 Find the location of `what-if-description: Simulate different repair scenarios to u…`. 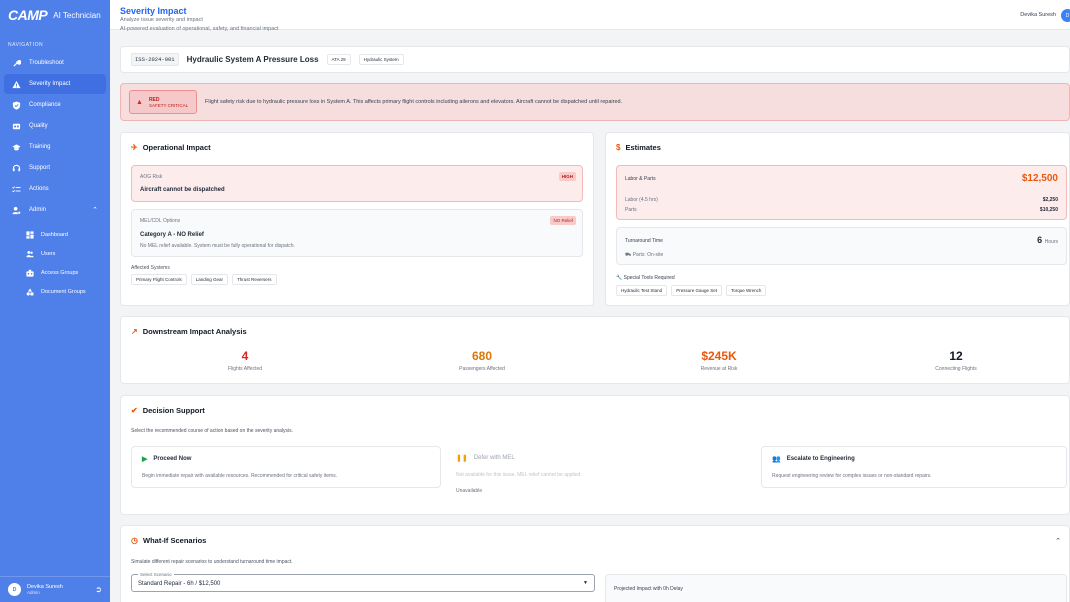

what-if-description: Simulate different repair scenarios to u… is located at coordinates (212, 562).